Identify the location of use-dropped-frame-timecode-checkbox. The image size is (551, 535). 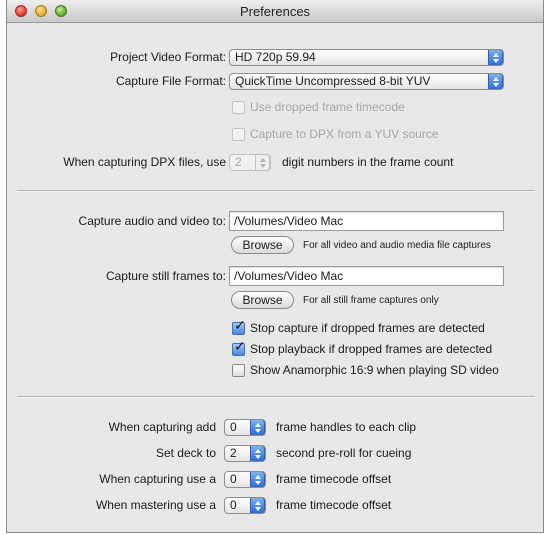
(238, 107).